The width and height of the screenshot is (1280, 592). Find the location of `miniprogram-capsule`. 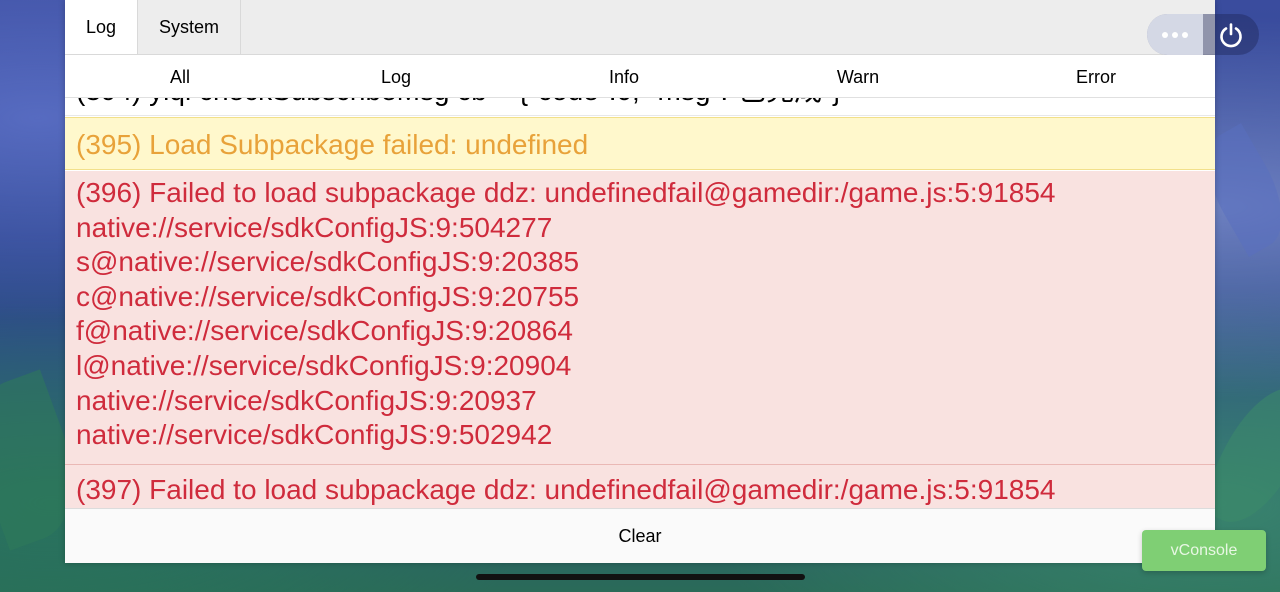

miniprogram-capsule is located at coordinates (1203, 34).